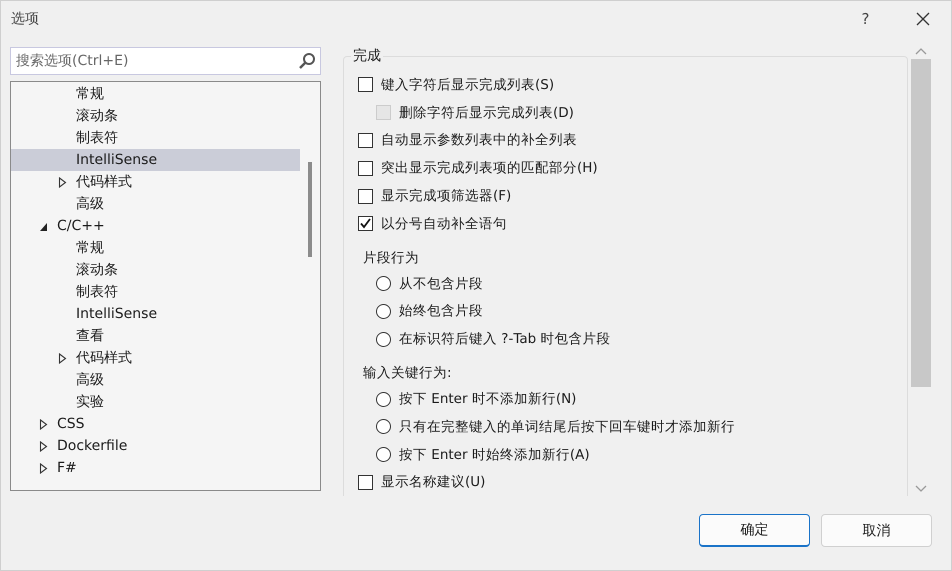 The image size is (952, 571). What do you see at coordinates (441, 311) in the screenshot?
I see `radio-label: 始终包含片段` at bounding box center [441, 311].